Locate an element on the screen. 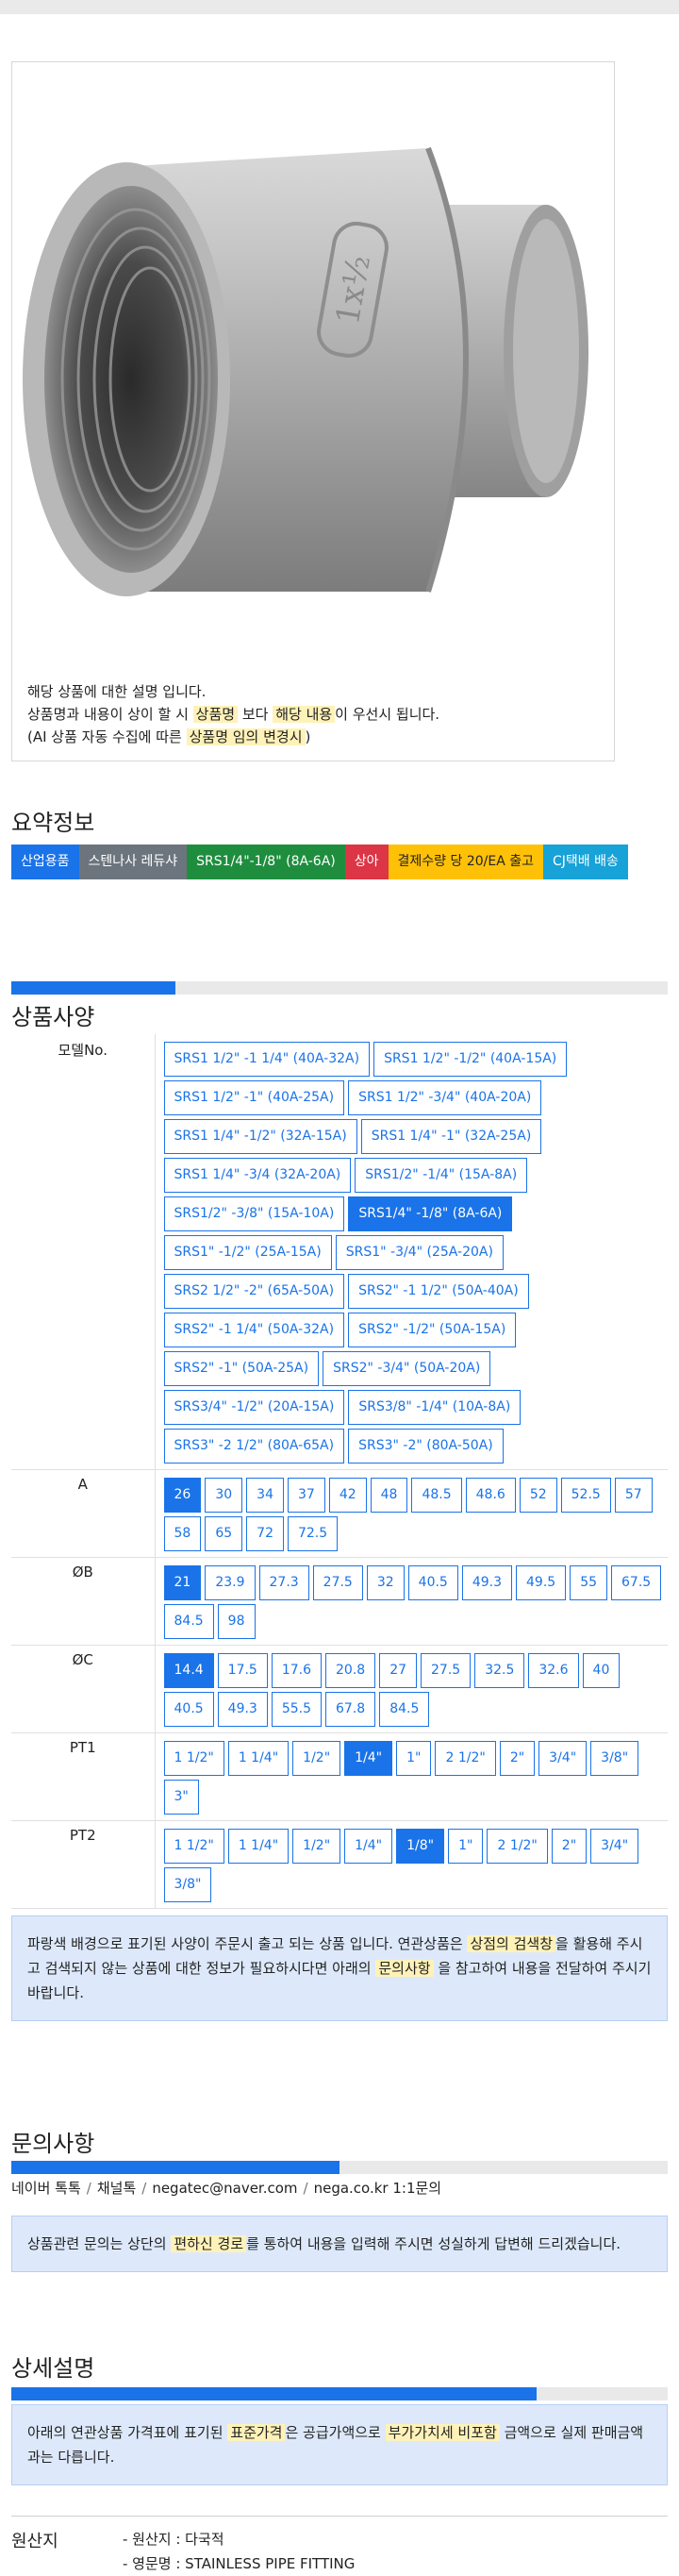  spec-option-button: SRS2" -3/4" (50A-20A) is located at coordinates (407, 1368).